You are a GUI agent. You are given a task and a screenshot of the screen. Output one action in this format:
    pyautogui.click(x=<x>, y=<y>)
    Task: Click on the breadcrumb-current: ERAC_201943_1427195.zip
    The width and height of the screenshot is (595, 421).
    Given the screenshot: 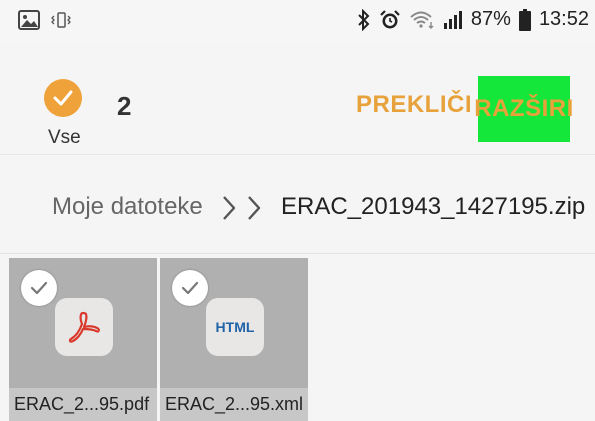 What is the action you would take?
    pyautogui.click(x=433, y=206)
    